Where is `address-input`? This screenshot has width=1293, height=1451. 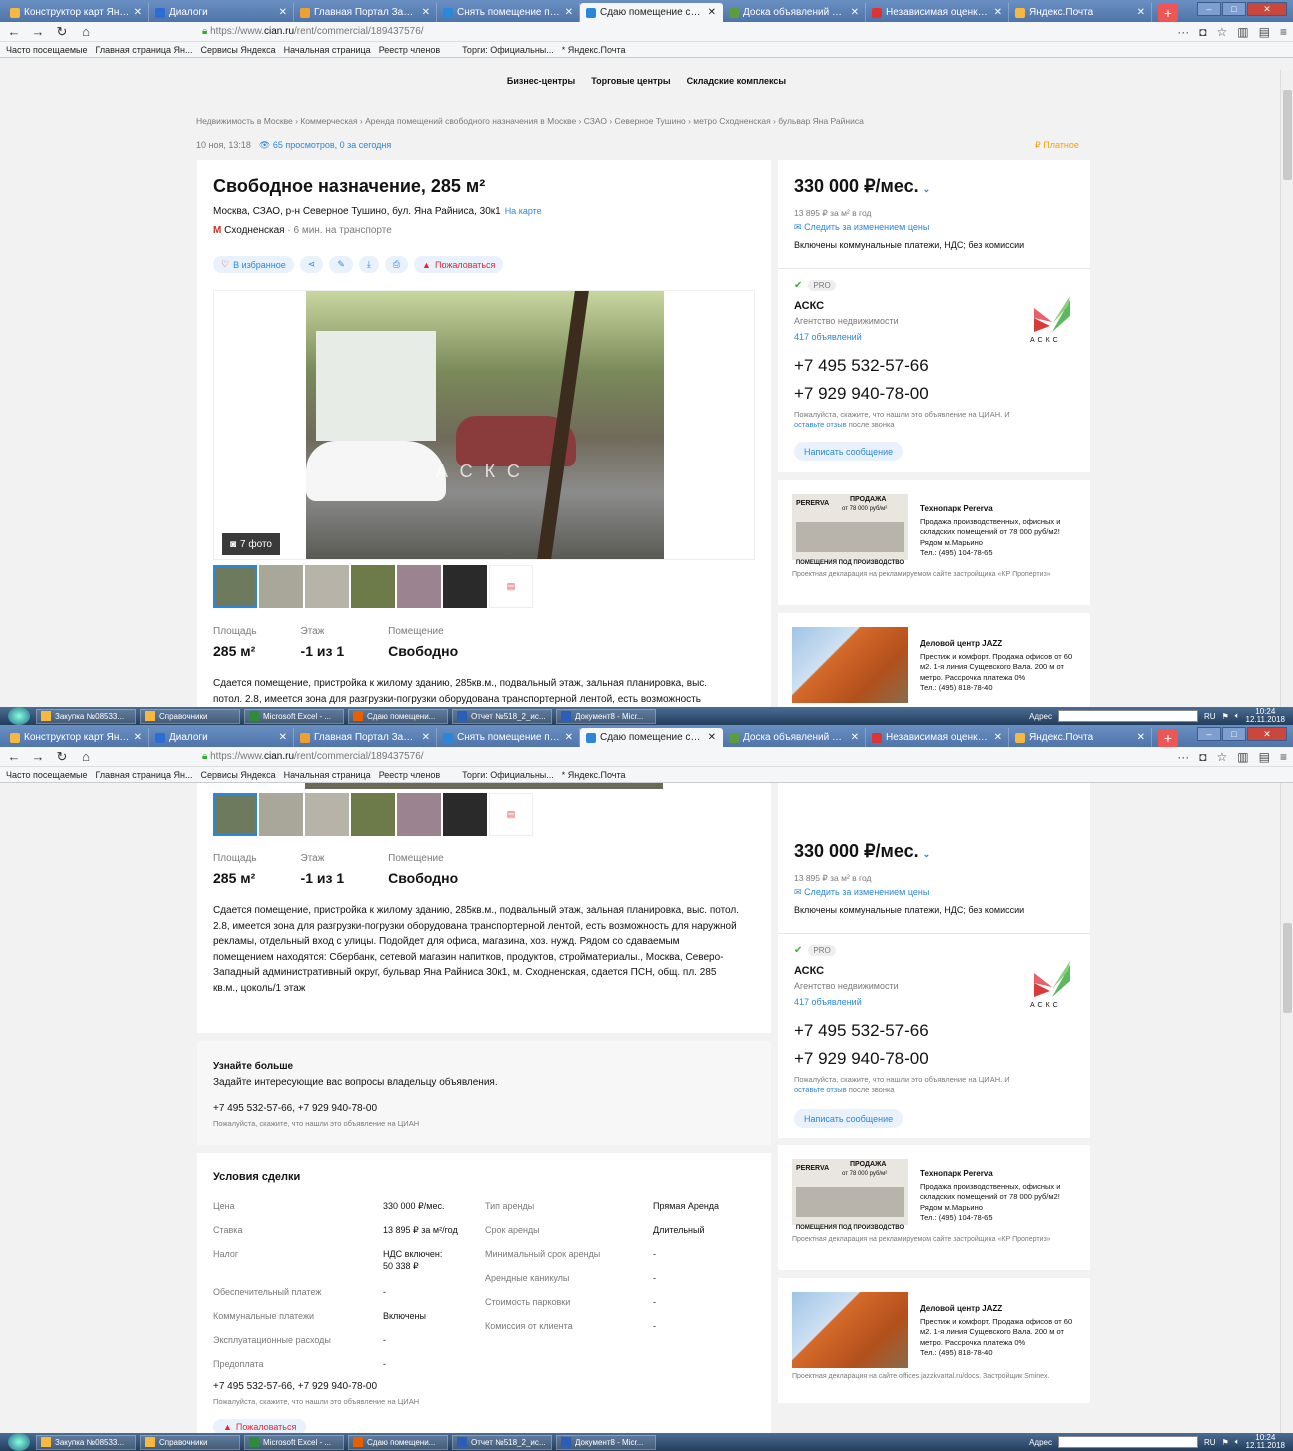
address-input is located at coordinates (1128, 1442).